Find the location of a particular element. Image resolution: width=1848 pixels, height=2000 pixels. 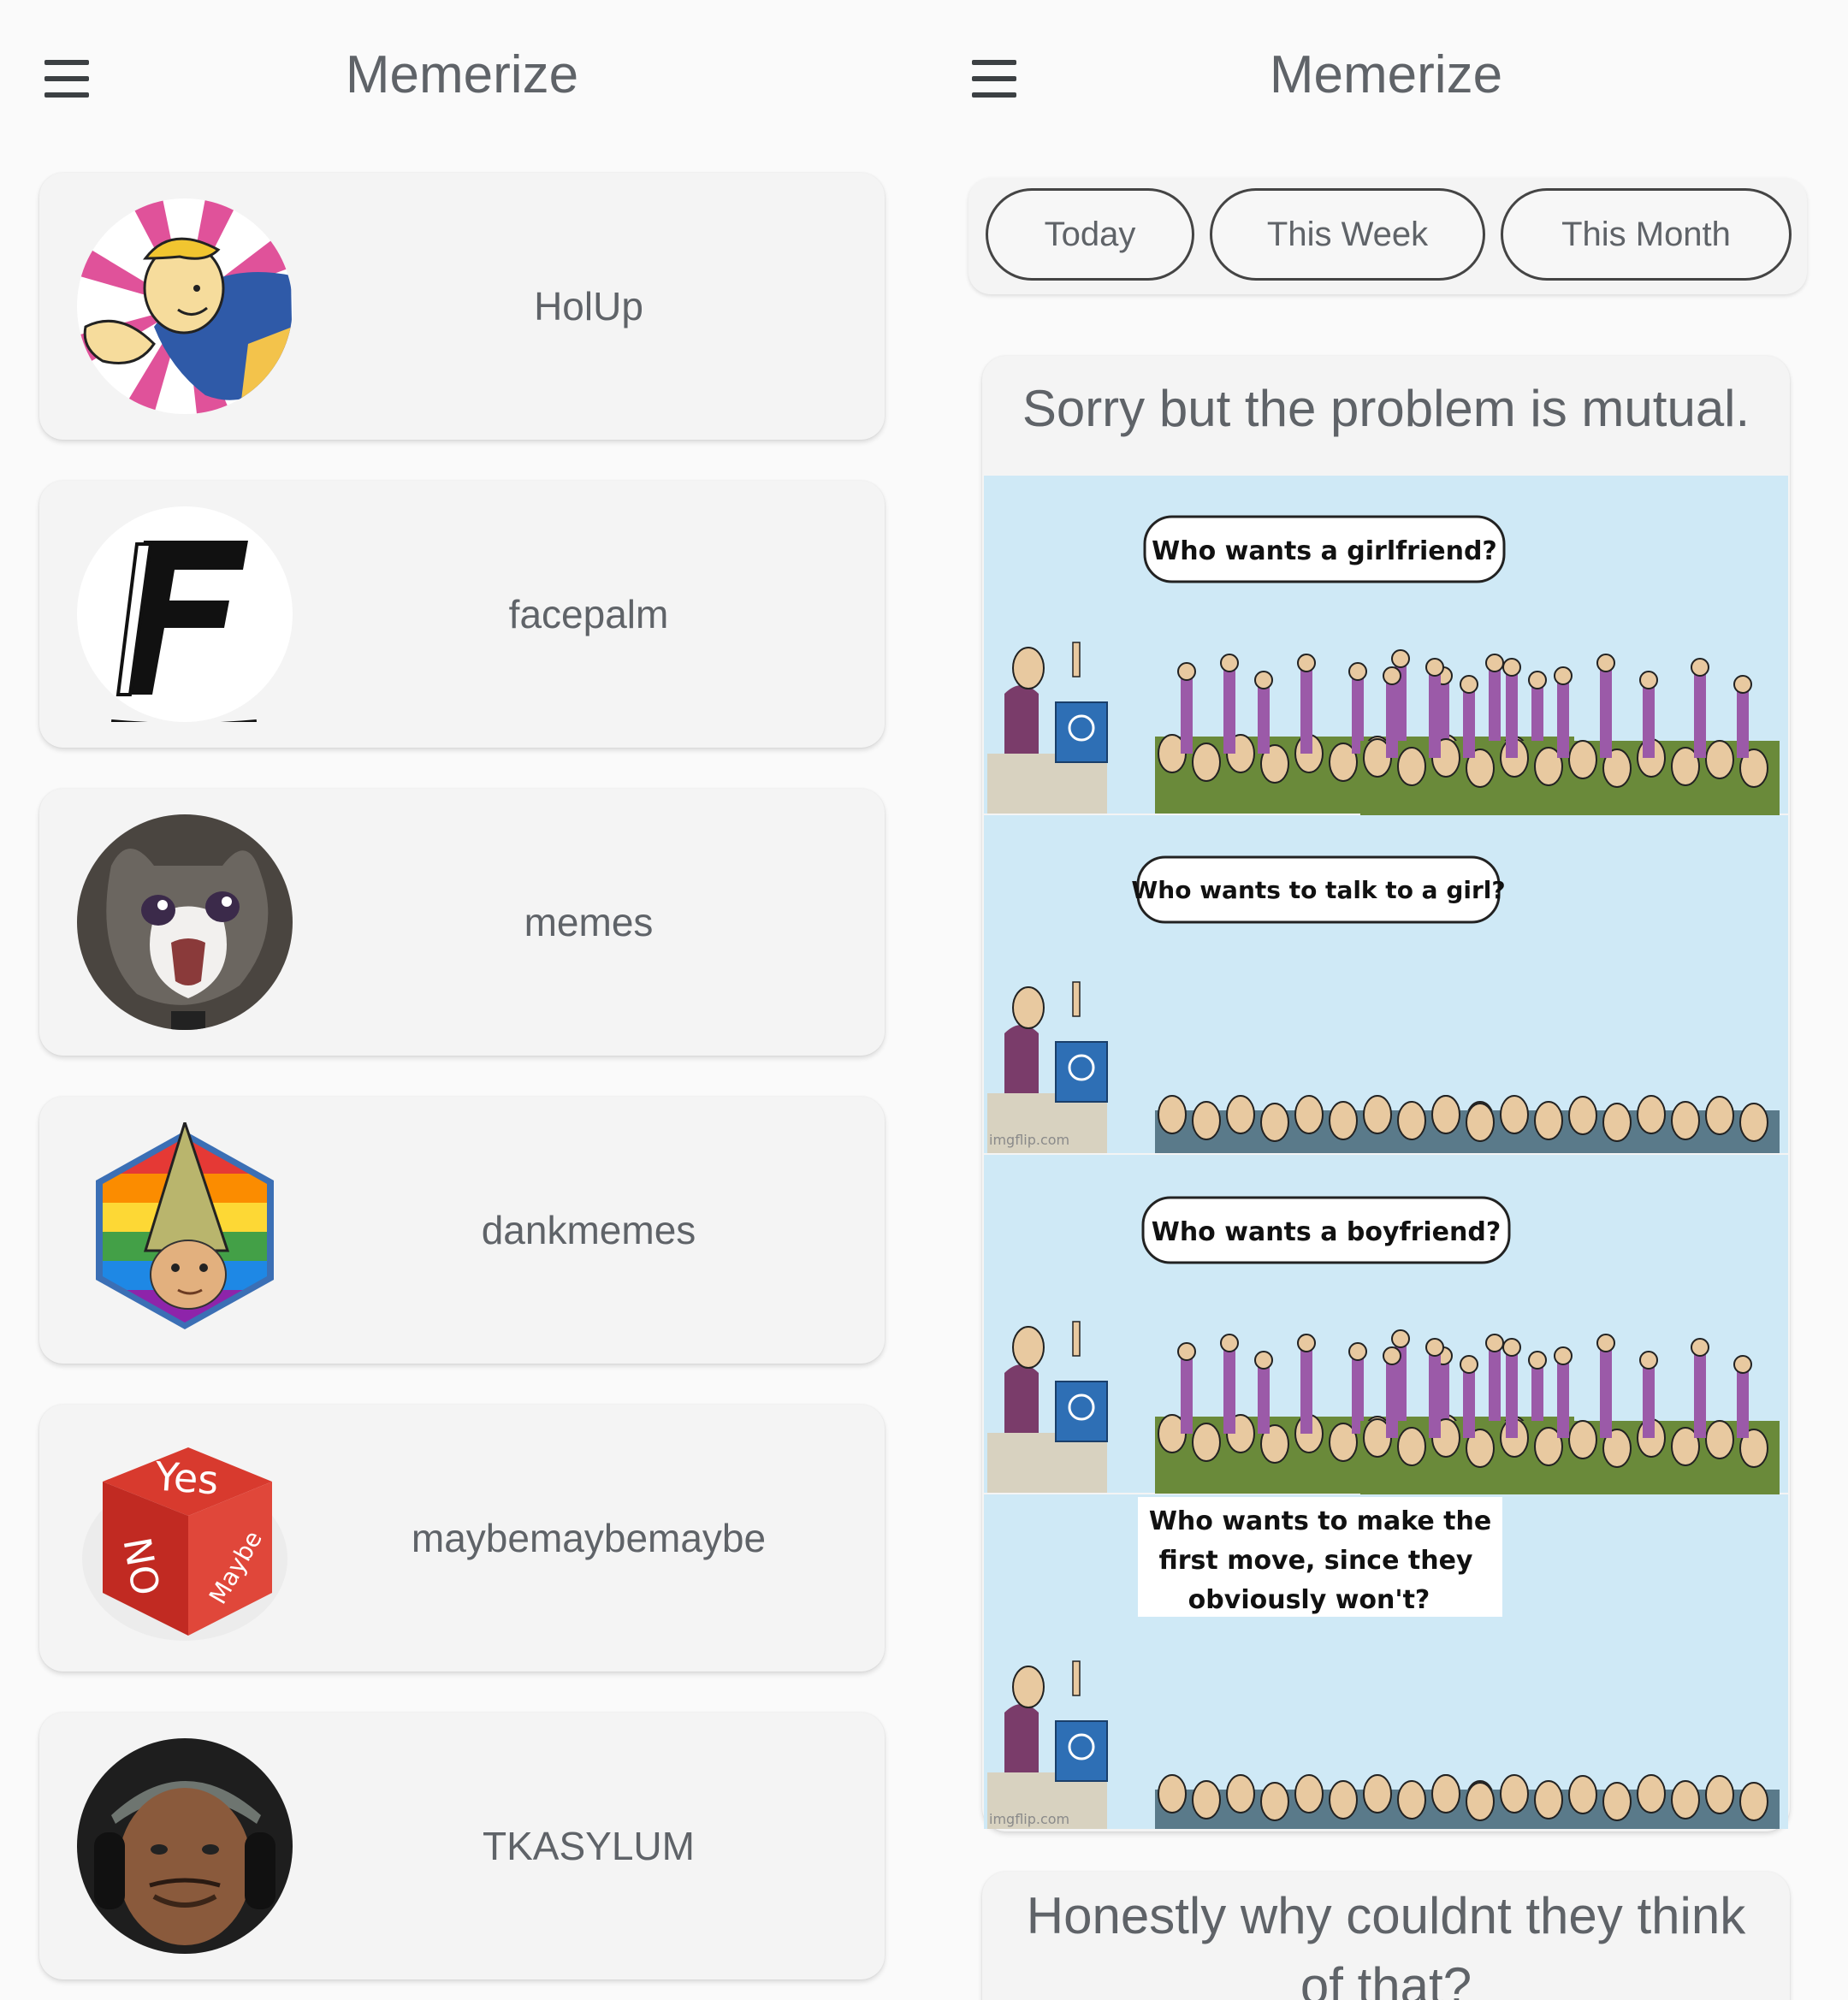

gnome-rainbow-avatar is located at coordinates (185, 1230).